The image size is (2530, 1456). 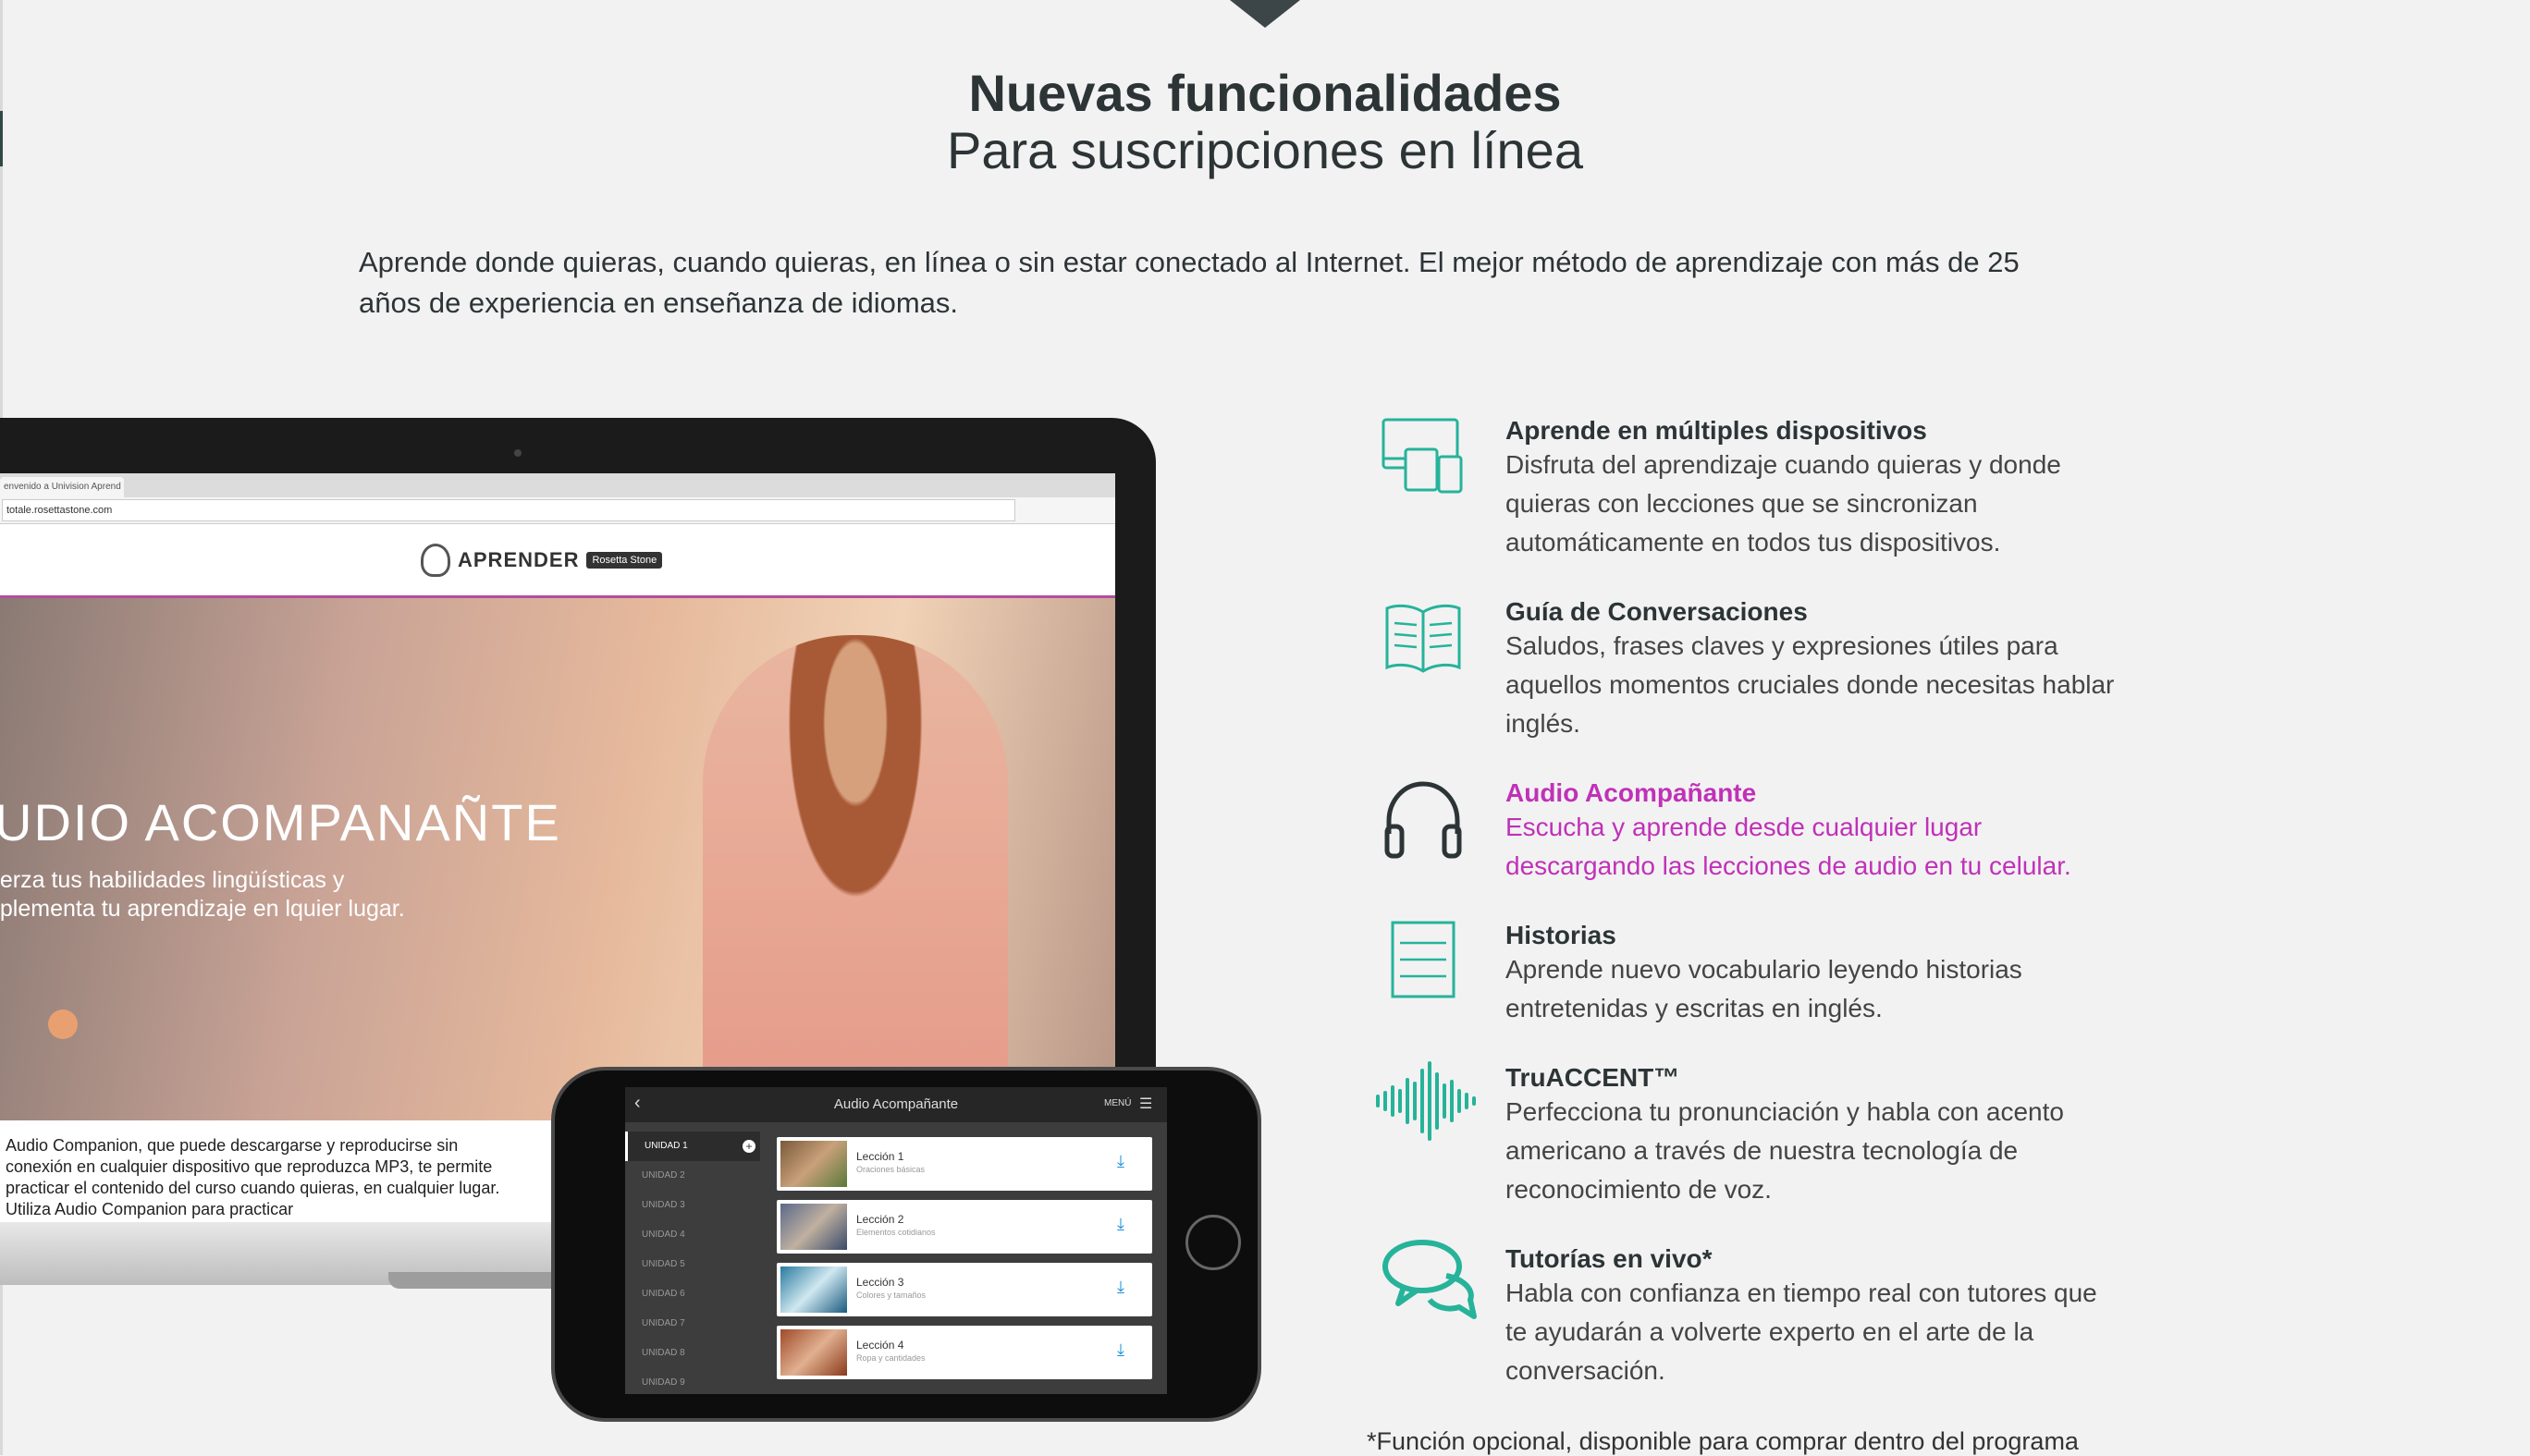 What do you see at coordinates (692, 1205) in the screenshot?
I see `unit-item: UNIDAD 3` at bounding box center [692, 1205].